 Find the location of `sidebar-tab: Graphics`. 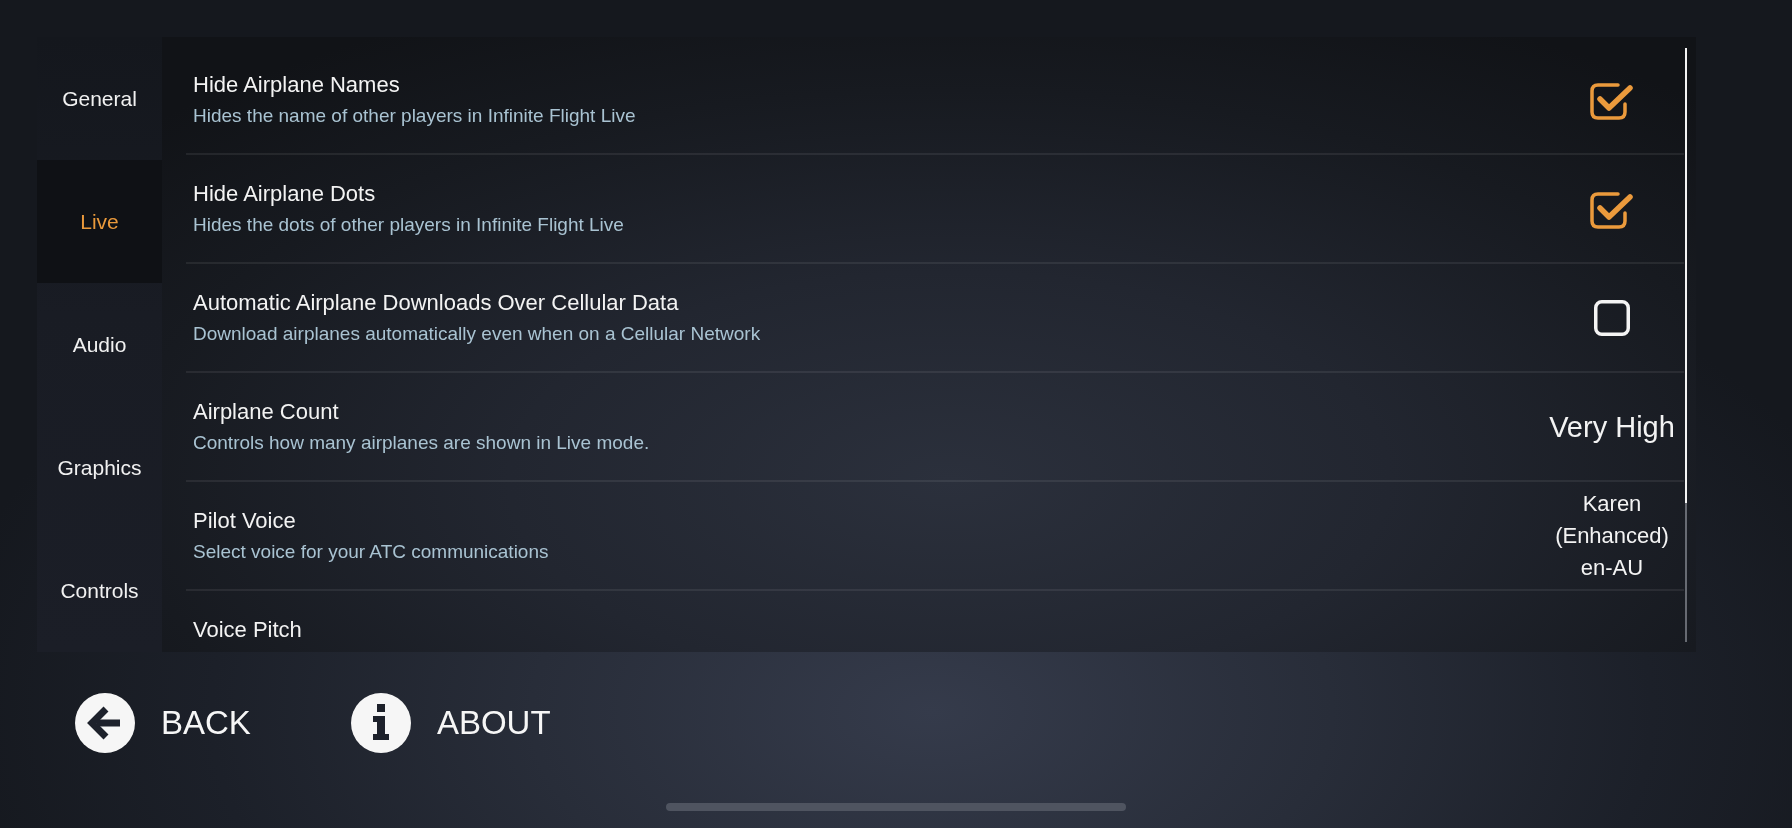

sidebar-tab: Graphics is located at coordinates (99, 467).